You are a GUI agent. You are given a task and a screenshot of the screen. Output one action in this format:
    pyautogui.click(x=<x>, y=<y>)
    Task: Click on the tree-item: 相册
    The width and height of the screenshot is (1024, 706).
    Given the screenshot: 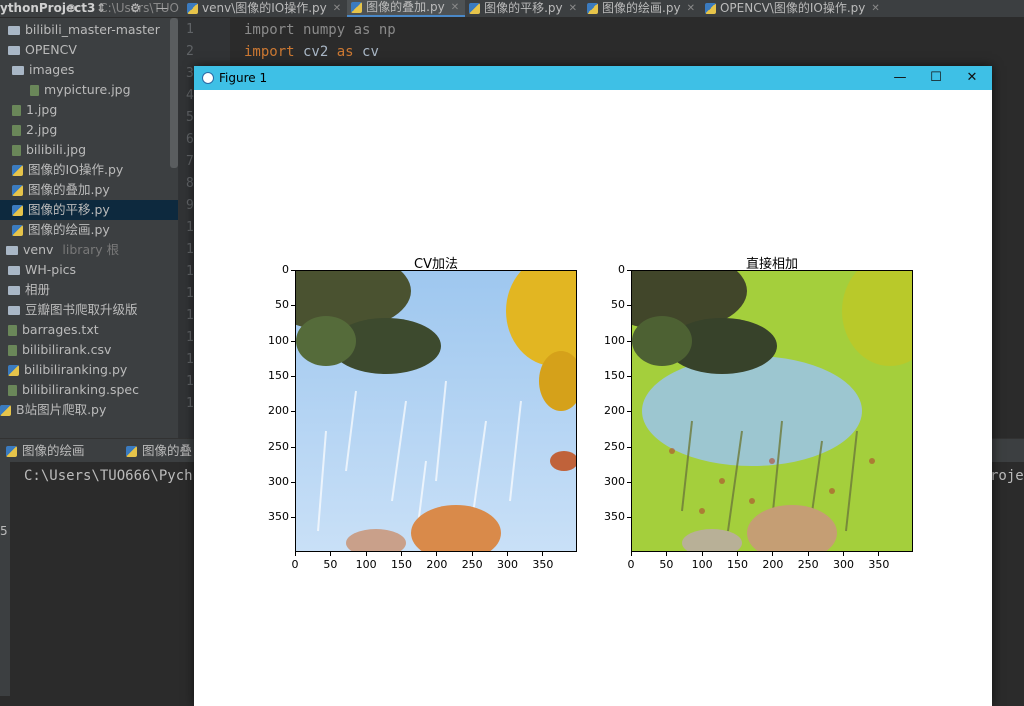 What is the action you would take?
    pyautogui.click(x=89, y=290)
    